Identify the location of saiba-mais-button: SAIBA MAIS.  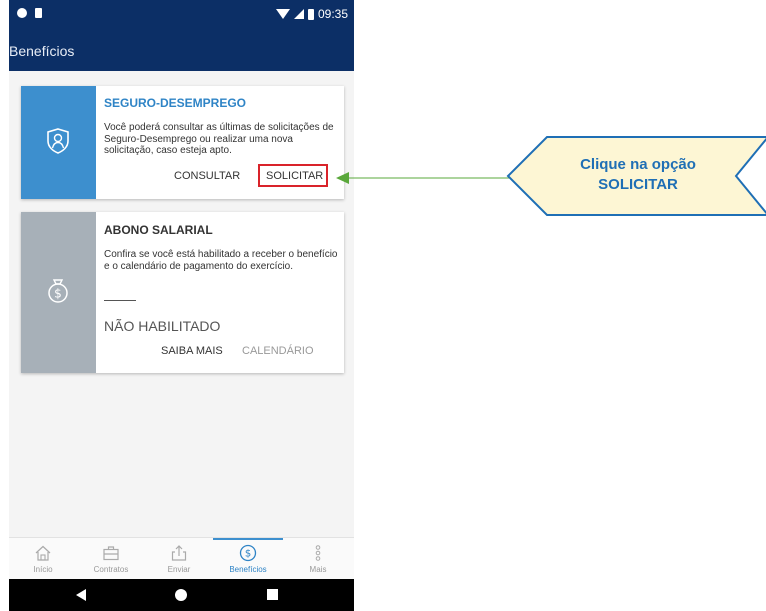
(192, 351).